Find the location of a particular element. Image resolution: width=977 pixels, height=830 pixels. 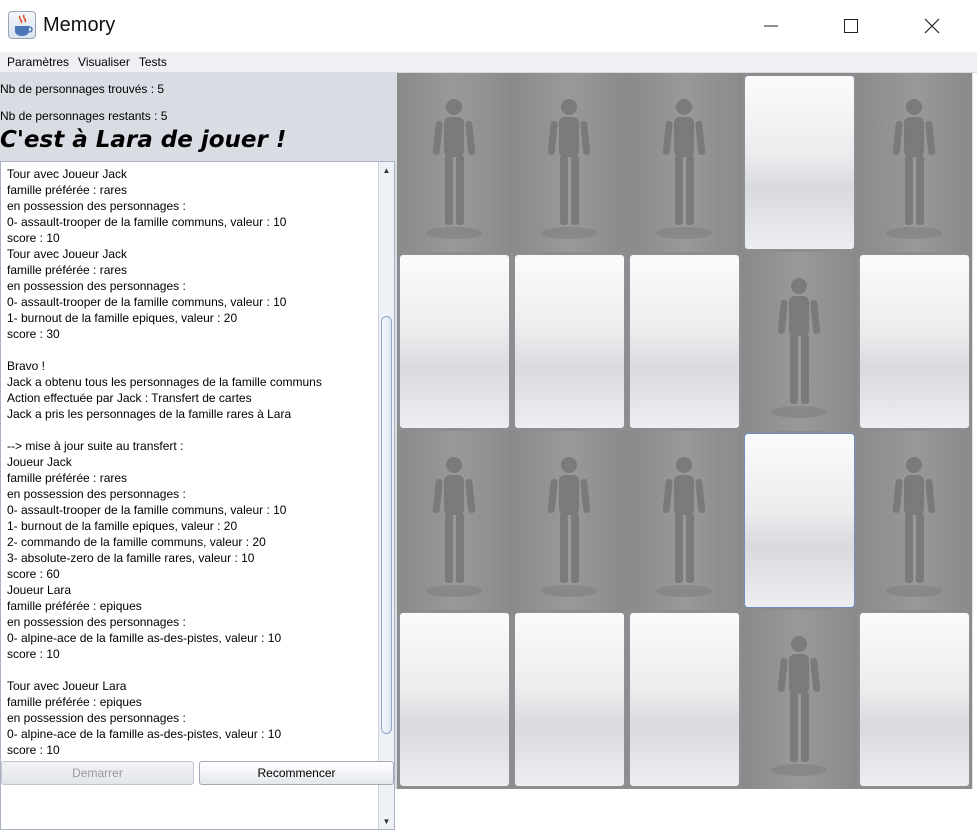

maximize-icon is located at coordinates (851, 26).